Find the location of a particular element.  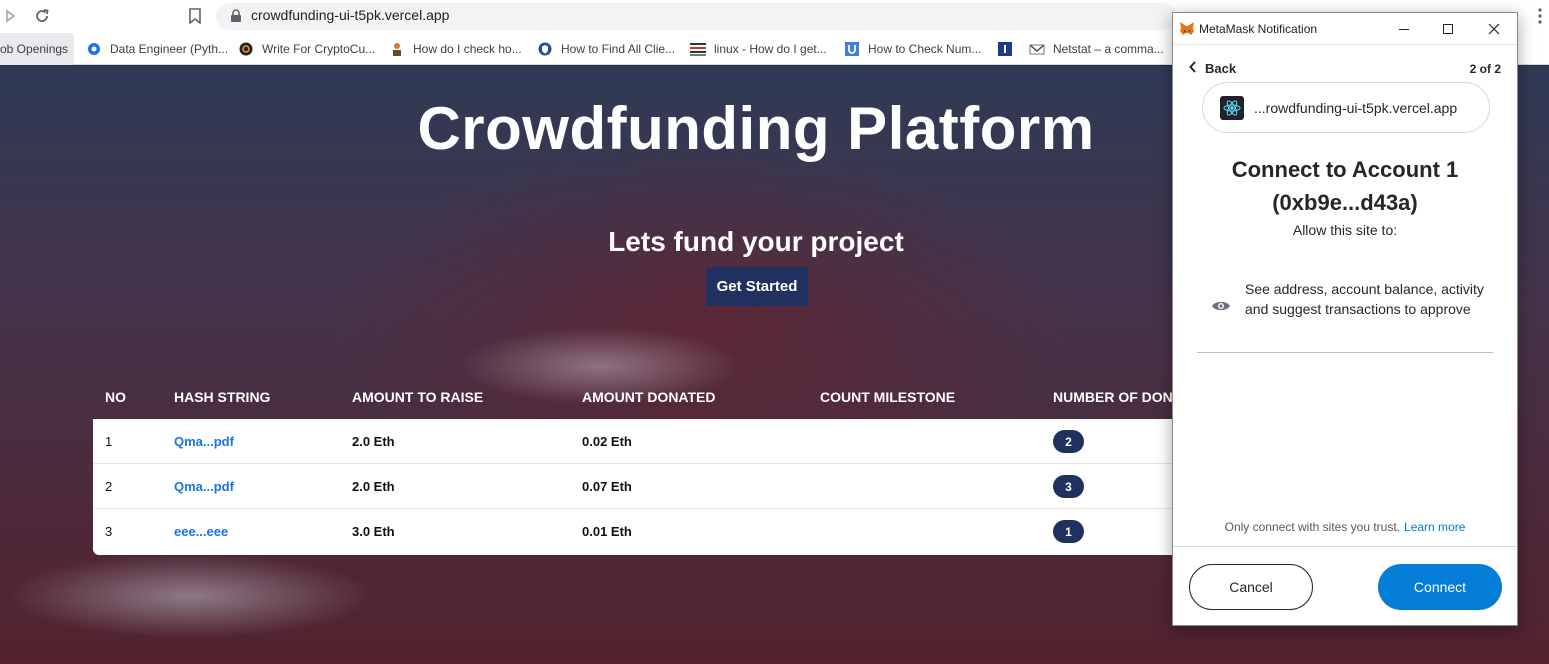

amount-donated: 0.01 Eth is located at coordinates (607, 531).